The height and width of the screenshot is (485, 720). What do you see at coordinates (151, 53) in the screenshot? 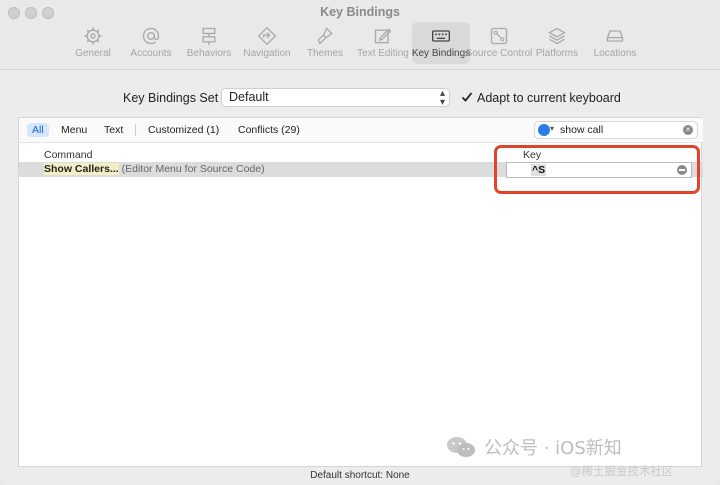
I see `tab-label: Accounts` at bounding box center [151, 53].